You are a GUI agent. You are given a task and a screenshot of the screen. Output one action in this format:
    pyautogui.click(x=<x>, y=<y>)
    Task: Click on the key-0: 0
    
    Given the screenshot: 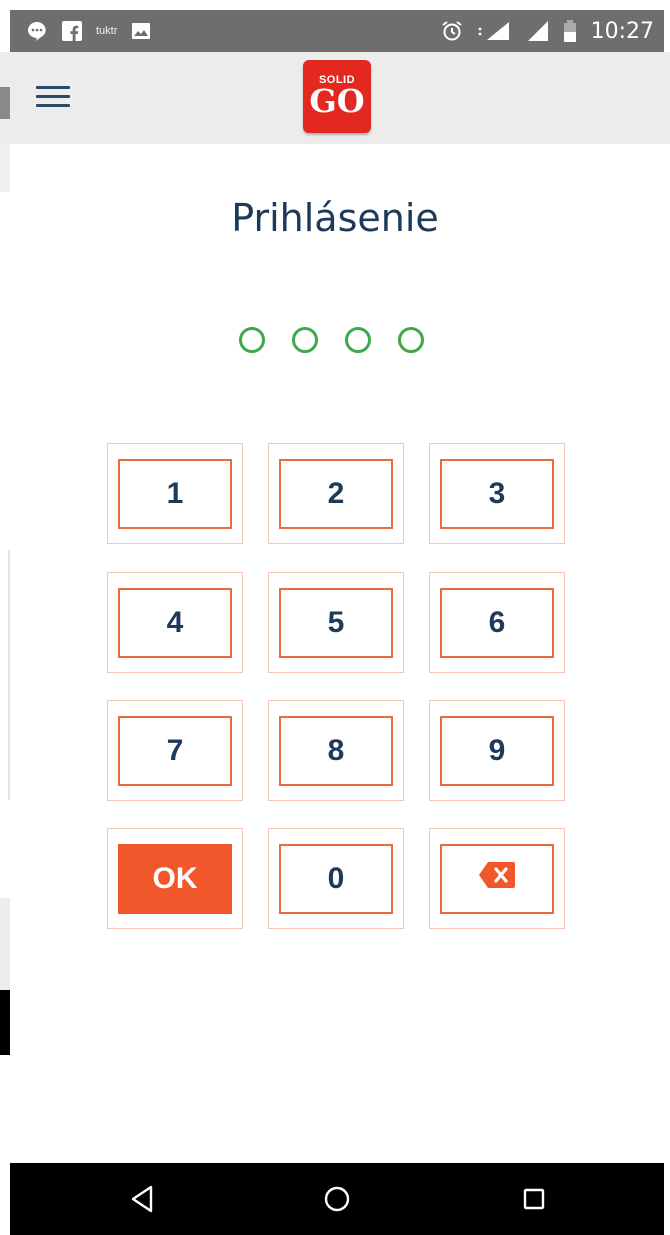 What is the action you would take?
    pyautogui.click(x=336, y=878)
    